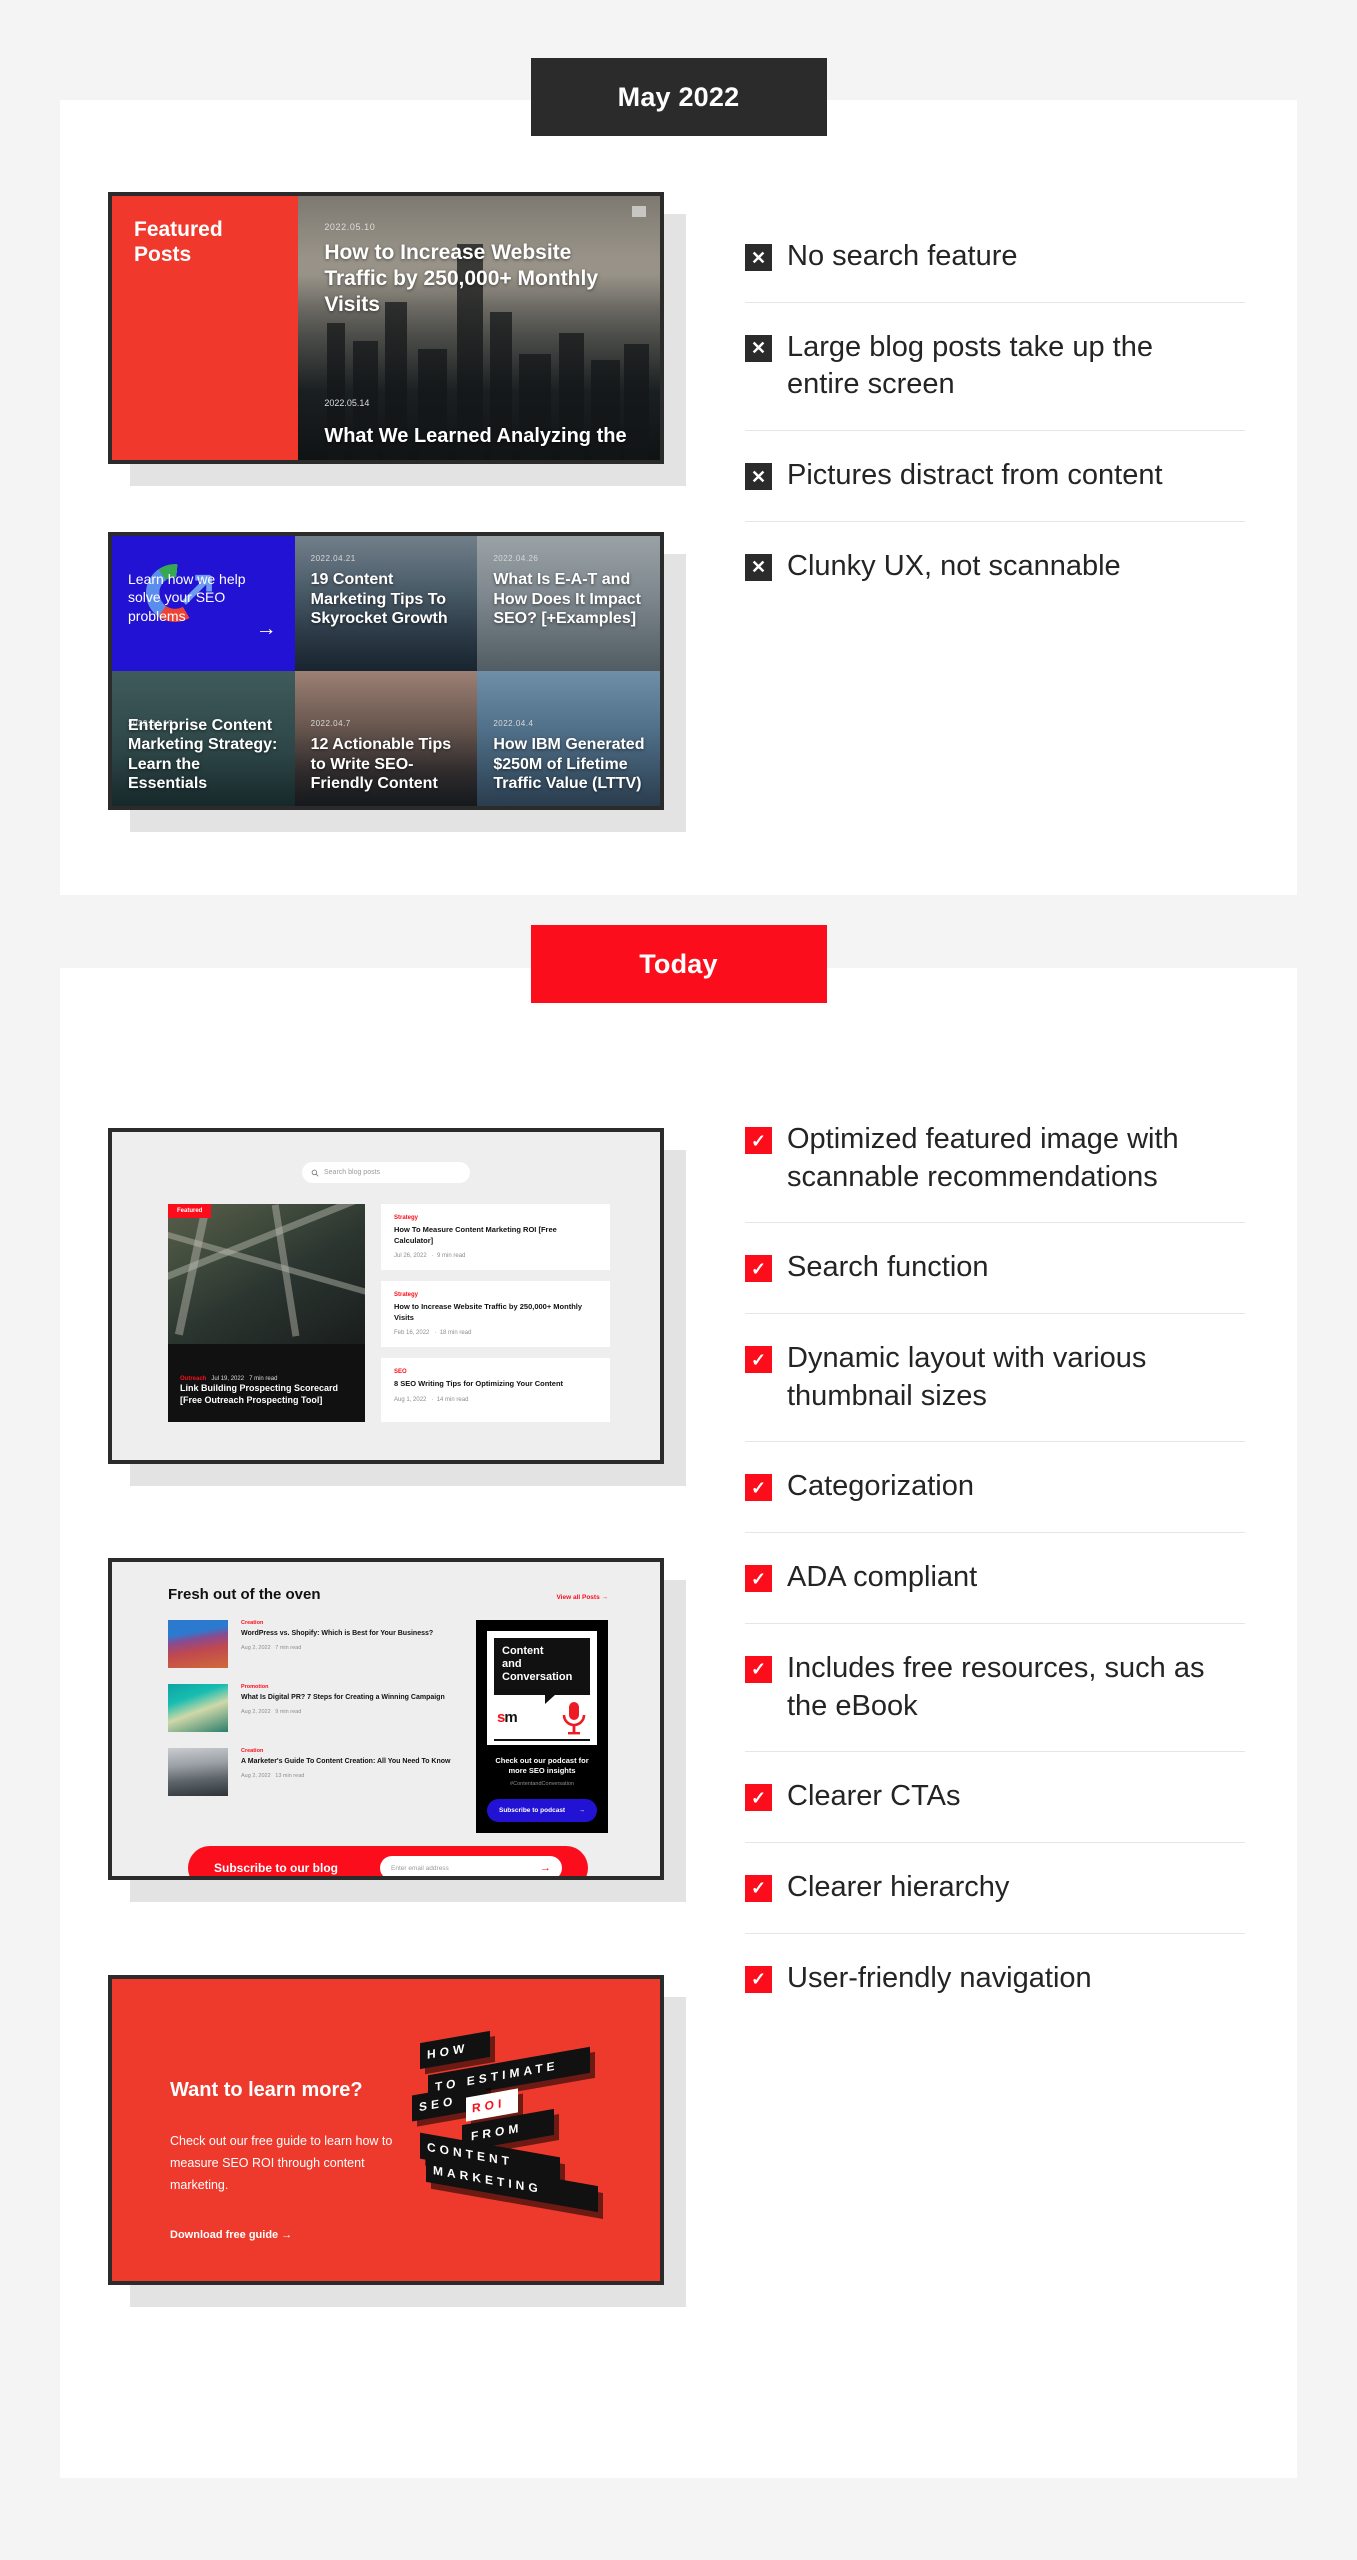 The height and width of the screenshot is (2560, 1357). I want to click on post-meta: Aug 2, 2022 7 min read, so click(337, 1648).